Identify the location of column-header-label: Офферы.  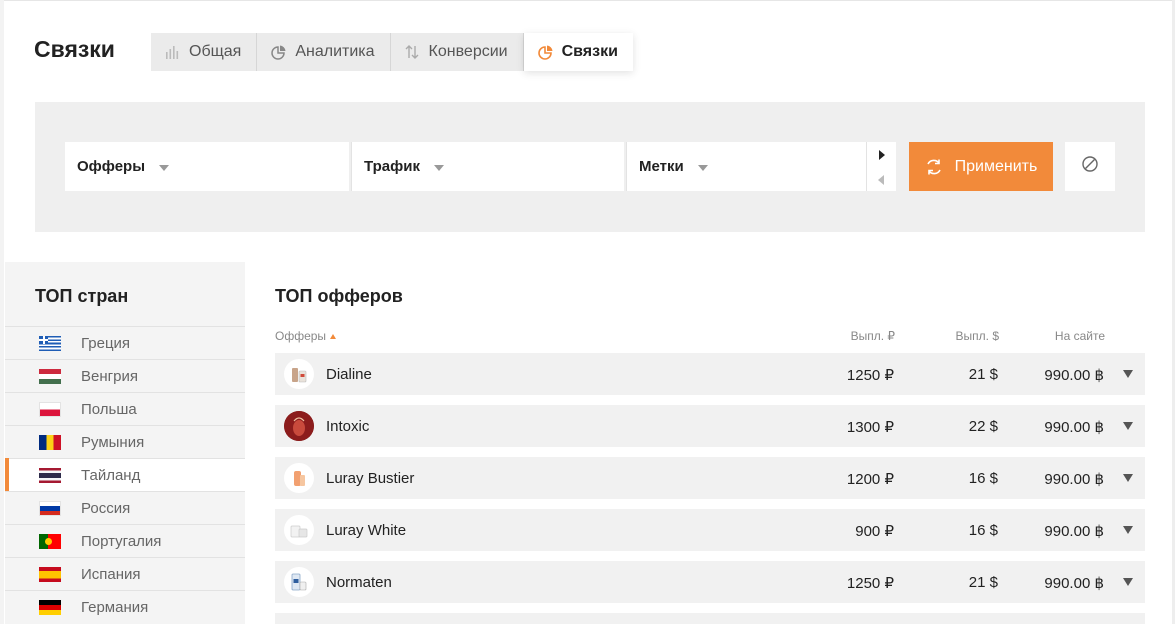
(301, 336).